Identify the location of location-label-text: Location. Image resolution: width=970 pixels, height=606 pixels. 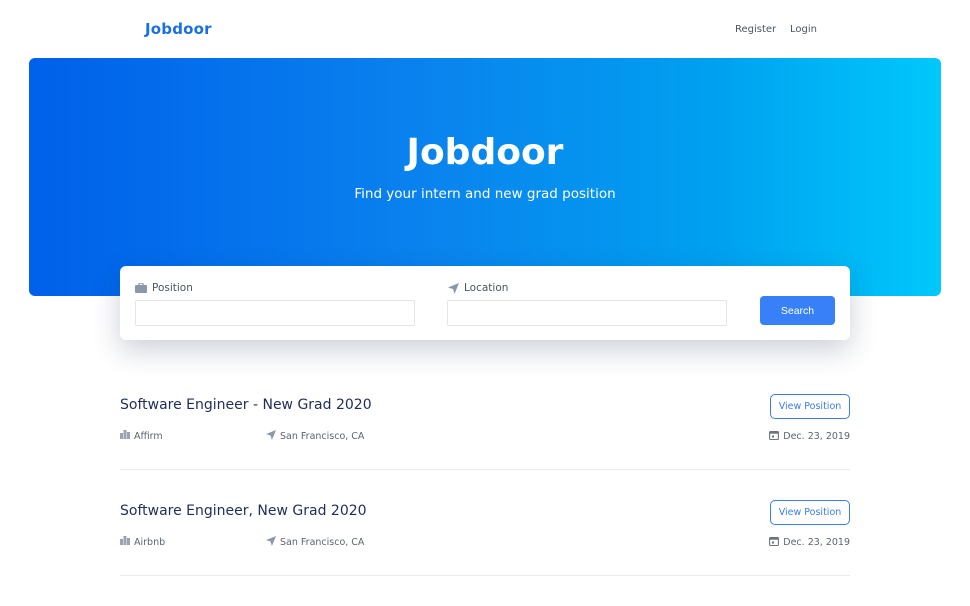
(486, 288).